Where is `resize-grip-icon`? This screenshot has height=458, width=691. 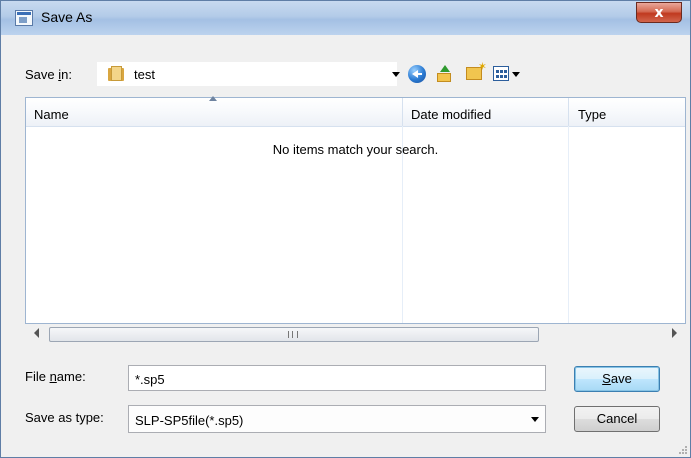 resize-grip-icon is located at coordinates (682, 449).